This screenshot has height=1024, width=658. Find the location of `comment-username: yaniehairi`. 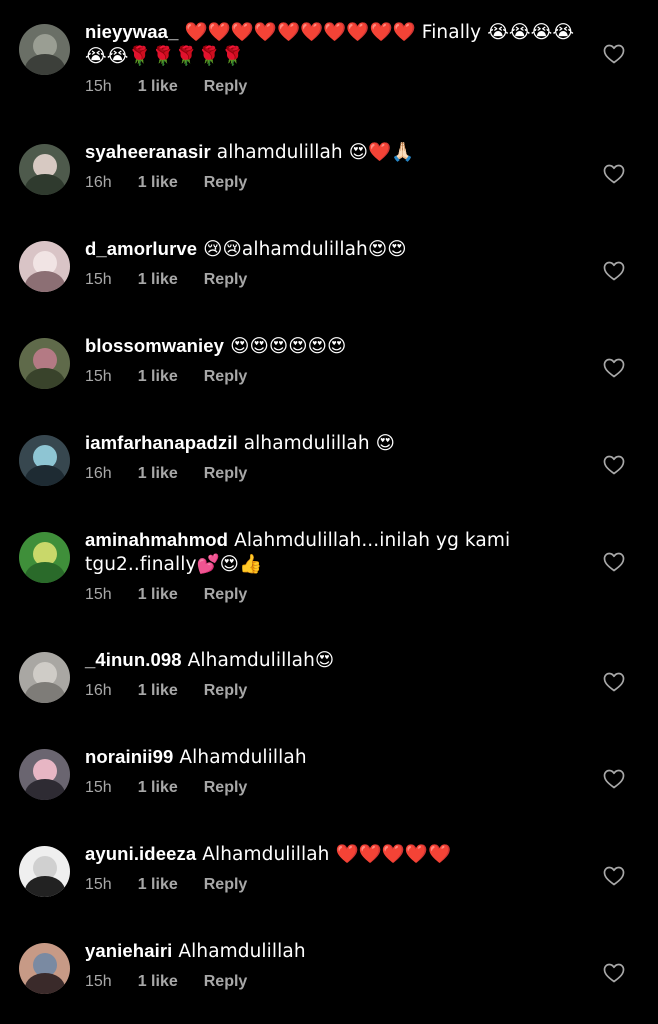

comment-username: yaniehairi is located at coordinates (128, 950).